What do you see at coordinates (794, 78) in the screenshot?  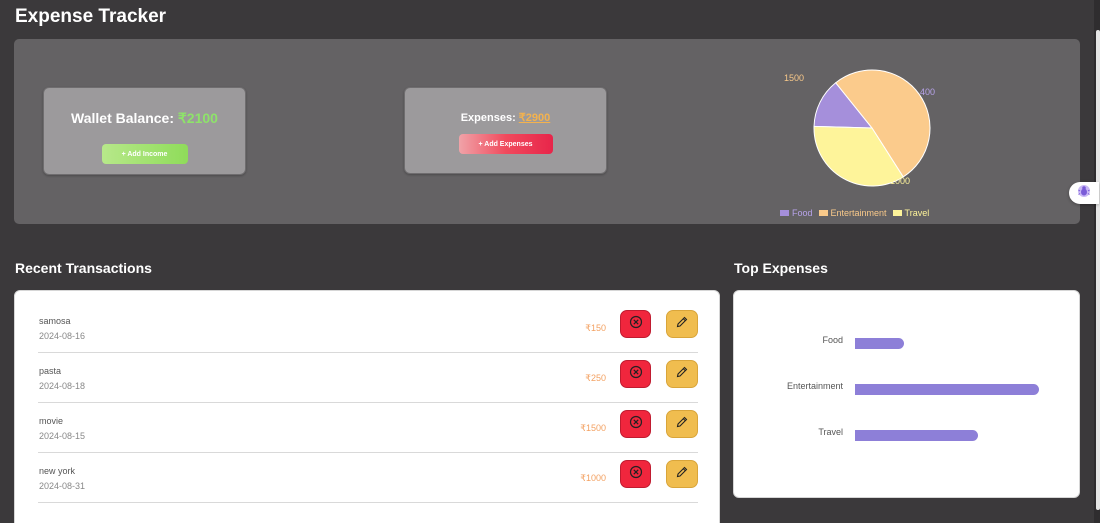 I see `pie-label-entertainment: 1500` at bounding box center [794, 78].